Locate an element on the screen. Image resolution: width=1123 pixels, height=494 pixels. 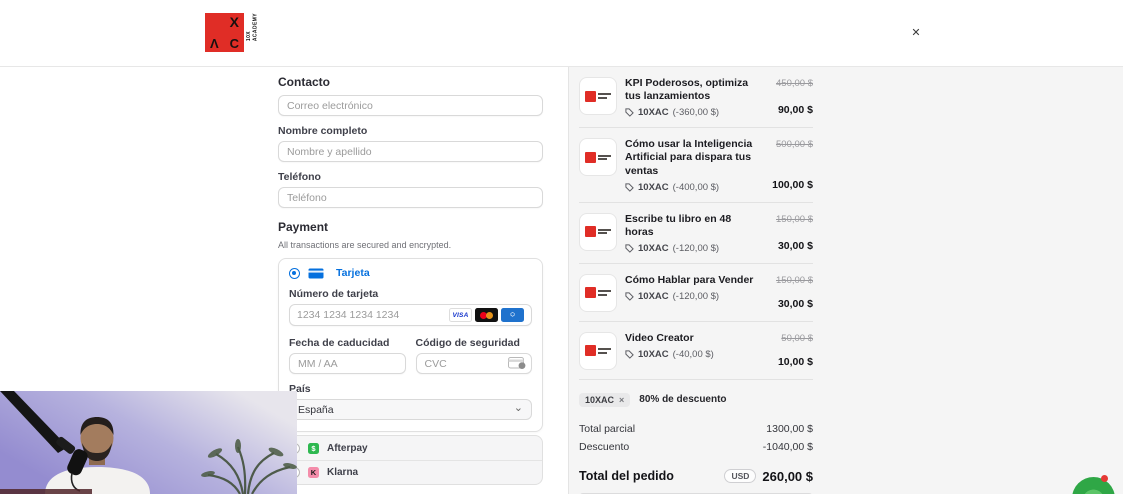
expiry-label: Fecha de caducidad is located at coordinates (339, 343).